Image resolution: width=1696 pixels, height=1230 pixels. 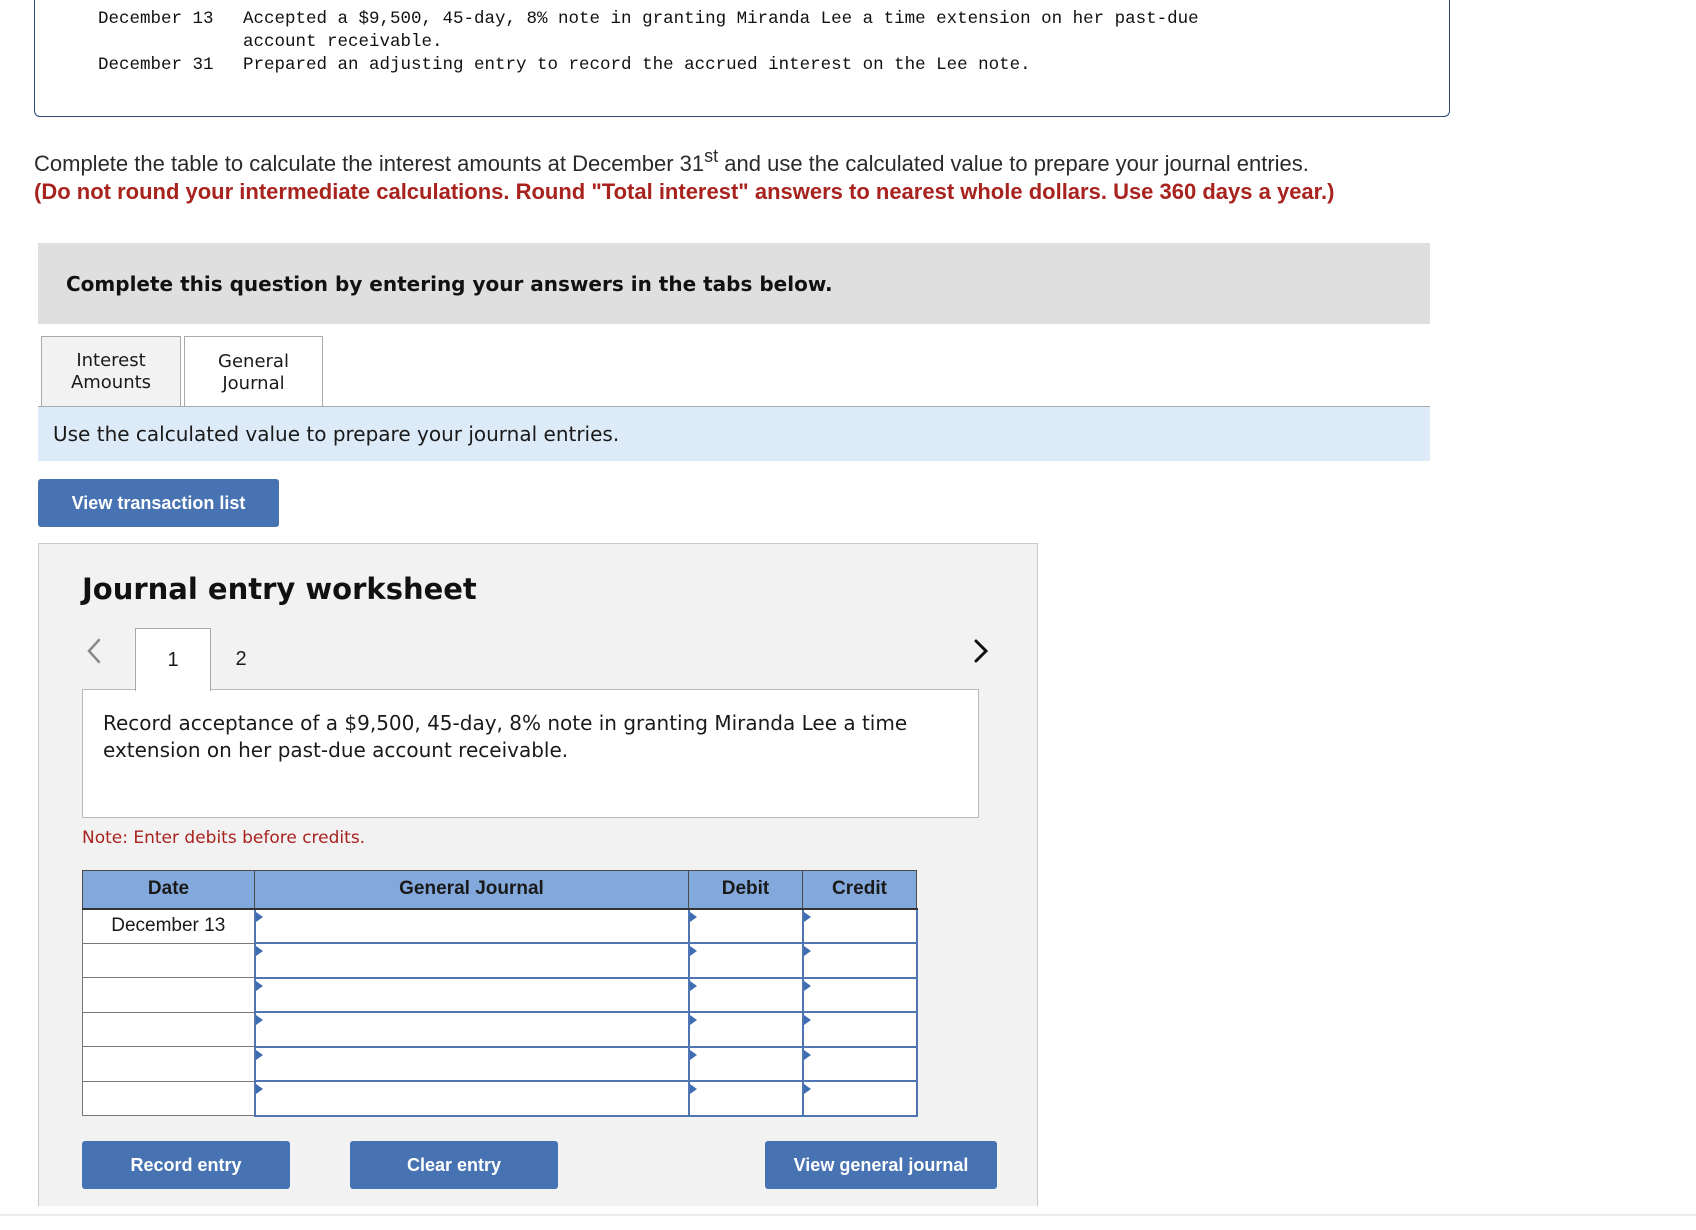 What do you see at coordinates (156, 19) in the screenshot?
I see `transaction-date: December 13` at bounding box center [156, 19].